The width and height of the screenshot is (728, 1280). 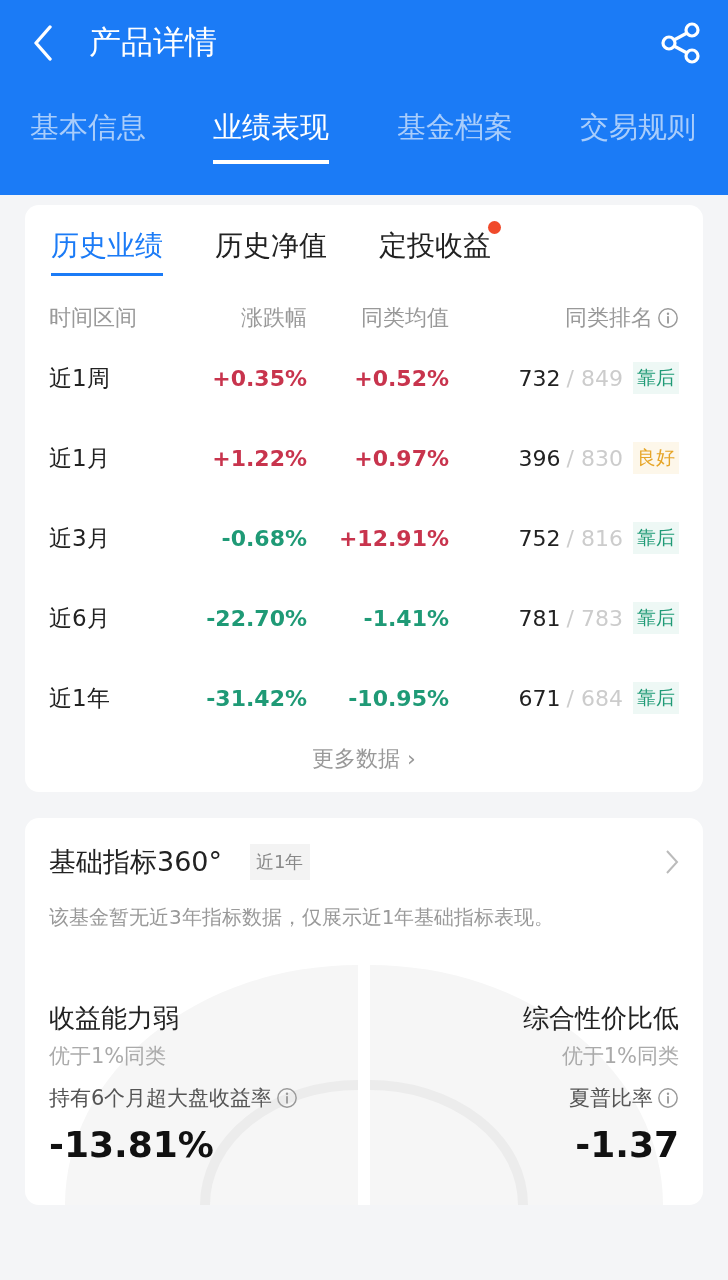 What do you see at coordinates (136, 862) in the screenshot?
I see `section-title: 基础指标360°` at bounding box center [136, 862].